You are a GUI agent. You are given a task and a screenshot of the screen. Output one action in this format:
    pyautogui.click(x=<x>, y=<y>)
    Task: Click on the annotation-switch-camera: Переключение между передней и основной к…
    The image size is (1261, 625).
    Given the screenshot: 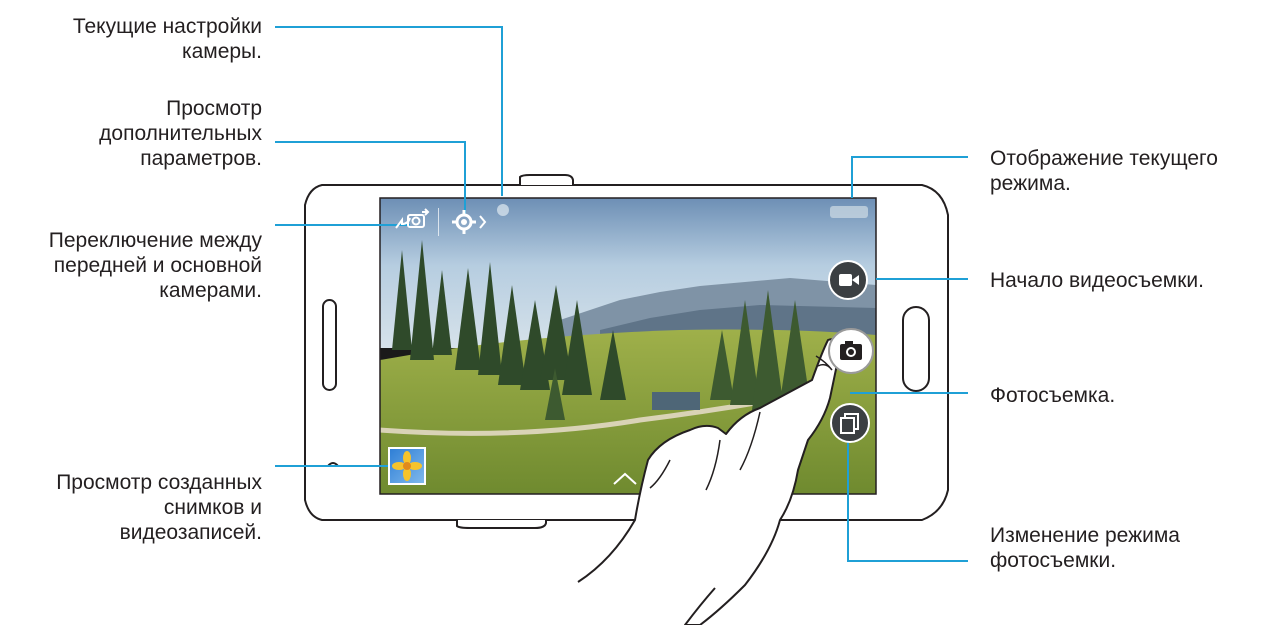 What is the action you would take?
    pyautogui.click(x=155, y=265)
    